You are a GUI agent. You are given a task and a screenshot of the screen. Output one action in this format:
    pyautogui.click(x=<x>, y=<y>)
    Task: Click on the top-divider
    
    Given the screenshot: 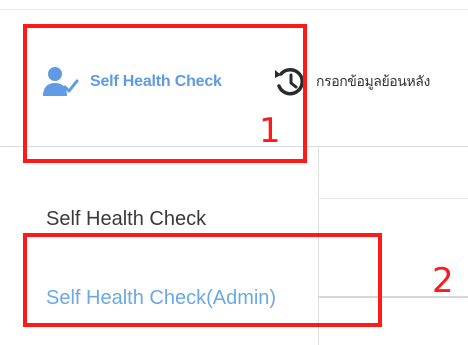 What is the action you would take?
    pyautogui.click(x=234, y=9)
    